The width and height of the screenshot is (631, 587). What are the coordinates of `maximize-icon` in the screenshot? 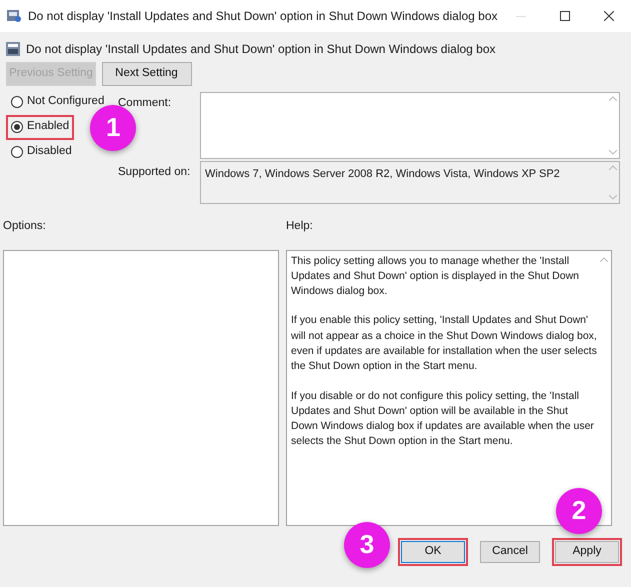 It's located at (565, 16).